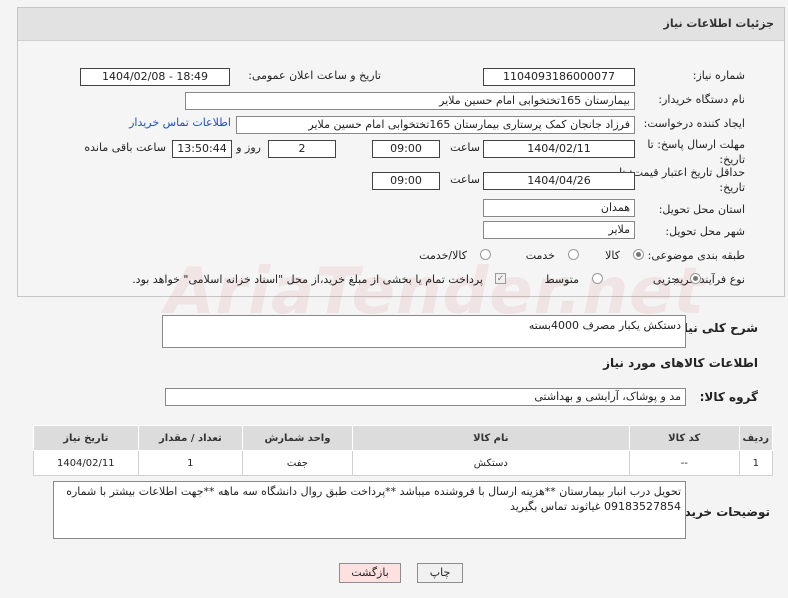  Describe the element at coordinates (701, 209) in the screenshot. I see `province-label: استان محل تحویل:` at that location.